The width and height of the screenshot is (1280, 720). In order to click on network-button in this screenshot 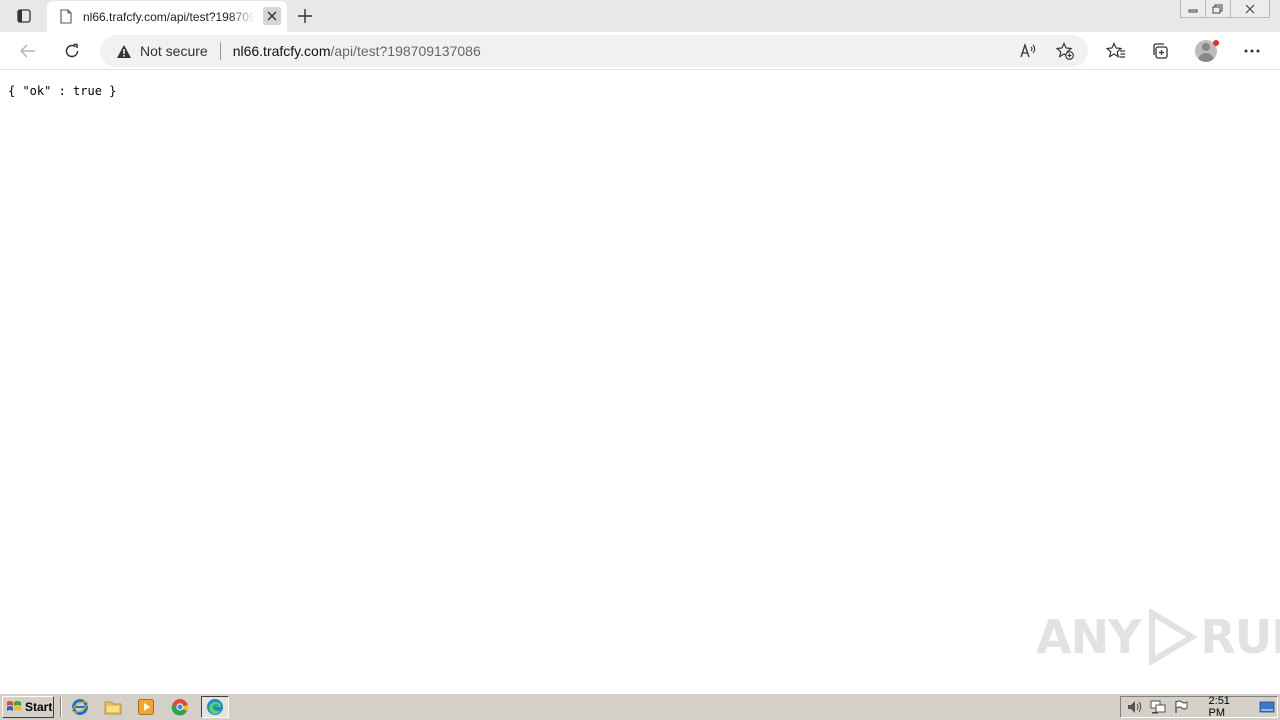, I will do `click(1157, 707)`.